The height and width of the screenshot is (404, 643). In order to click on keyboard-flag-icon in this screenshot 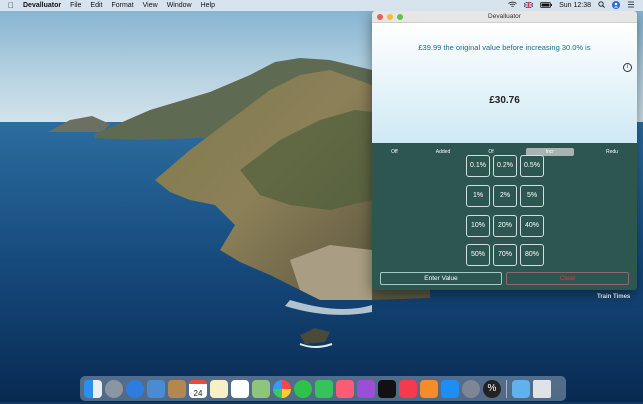, I will do `click(528, 5)`.